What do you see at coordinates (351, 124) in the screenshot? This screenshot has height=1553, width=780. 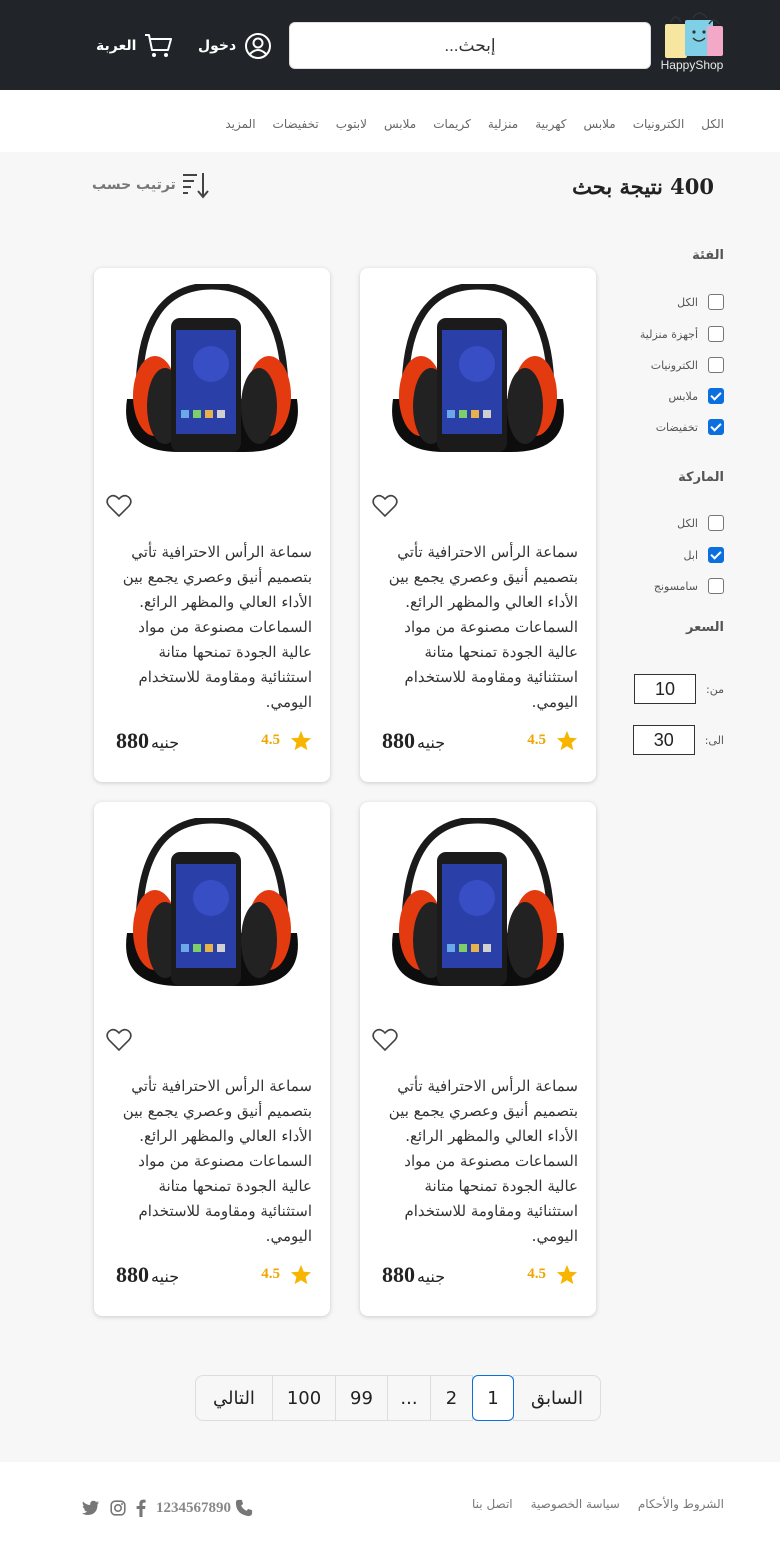 I see `category-item-laptop: لابتوب` at bounding box center [351, 124].